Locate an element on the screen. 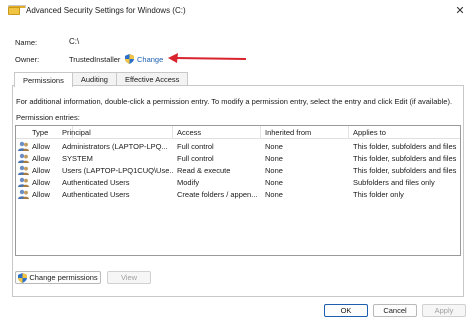 The height and width of the screenshot is (321, 474). tab-permissions: Permissions is located at coordinates (43, 79).